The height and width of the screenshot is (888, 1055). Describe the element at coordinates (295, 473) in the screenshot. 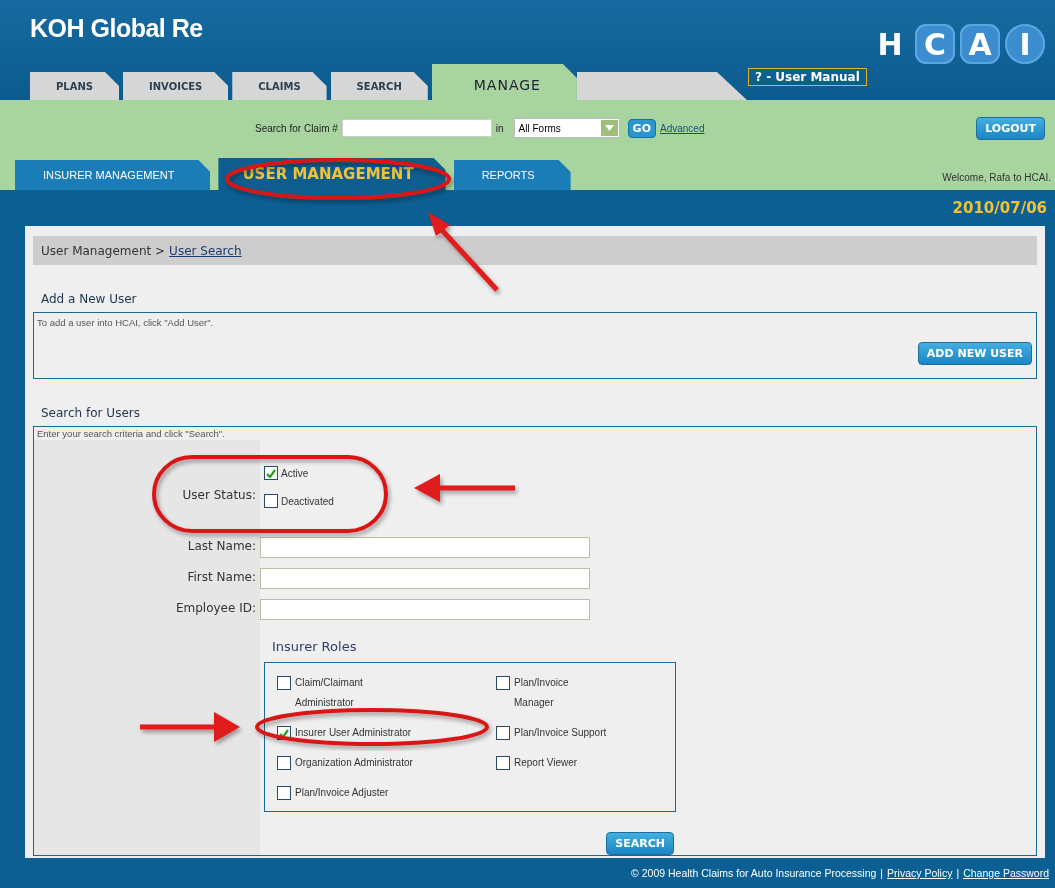

I see `checkbox-label: Active` at that location.